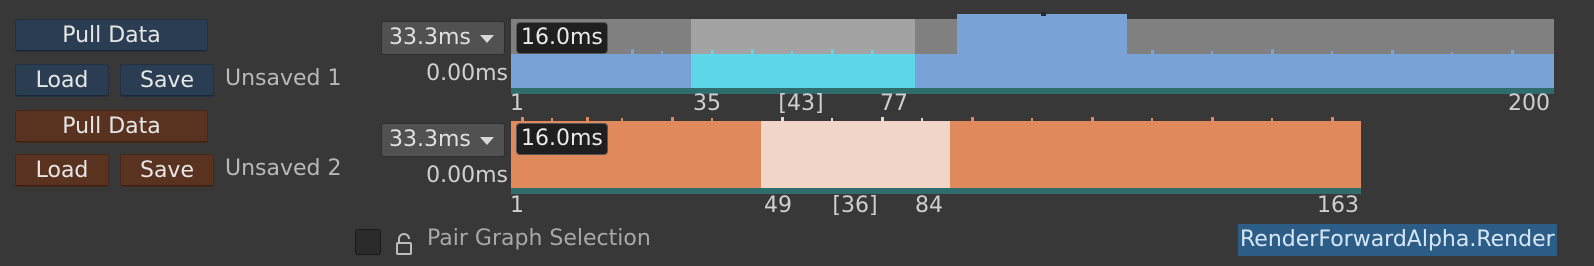  Describe the element at coordinates (62, 170) in the screenshot. I see `load-button-2: Load` at that location.